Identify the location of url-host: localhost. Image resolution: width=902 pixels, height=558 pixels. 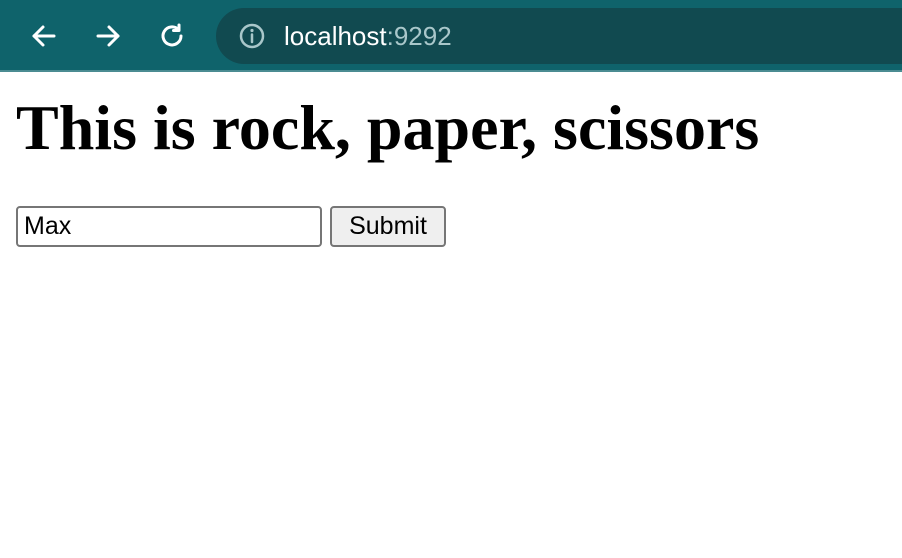
(335, 35).